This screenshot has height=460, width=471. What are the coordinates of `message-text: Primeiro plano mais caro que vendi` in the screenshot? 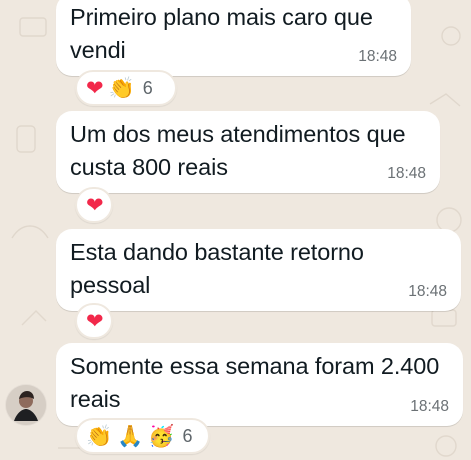 It's located at (221, 33).